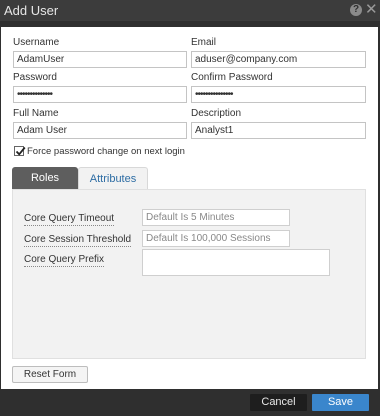 The width and height of the screenshot is (380, 416). Describe the element at coordinates (236, 262) in the screenshot. I see `core-query-prefix-textarea` at that location.